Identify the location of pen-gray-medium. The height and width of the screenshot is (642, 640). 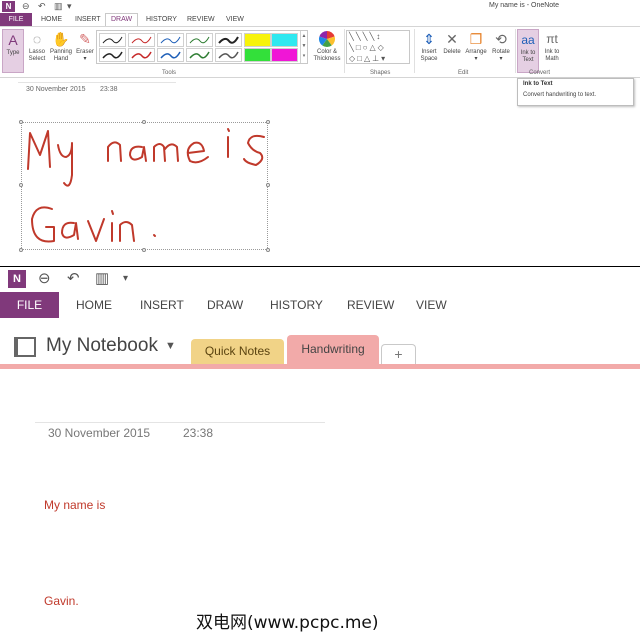
(228, 55).